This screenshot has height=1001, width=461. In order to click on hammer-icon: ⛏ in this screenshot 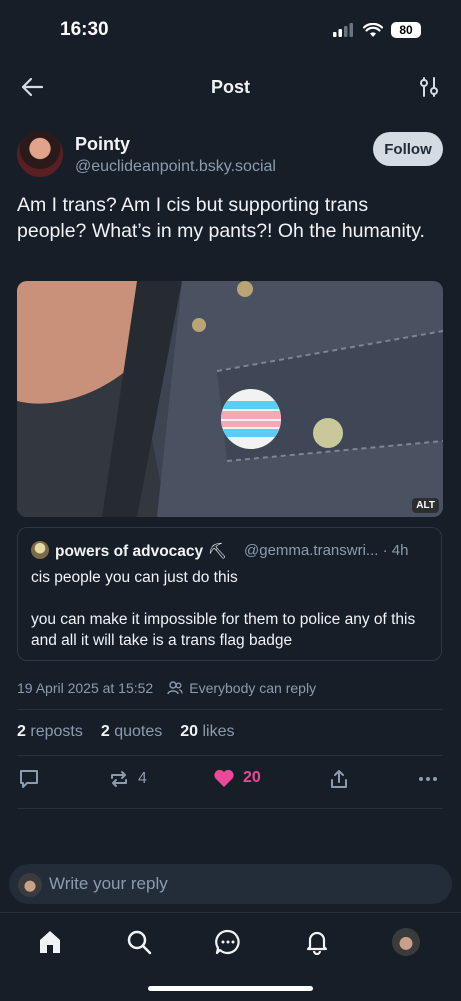, I will do `click(217, 551)`.